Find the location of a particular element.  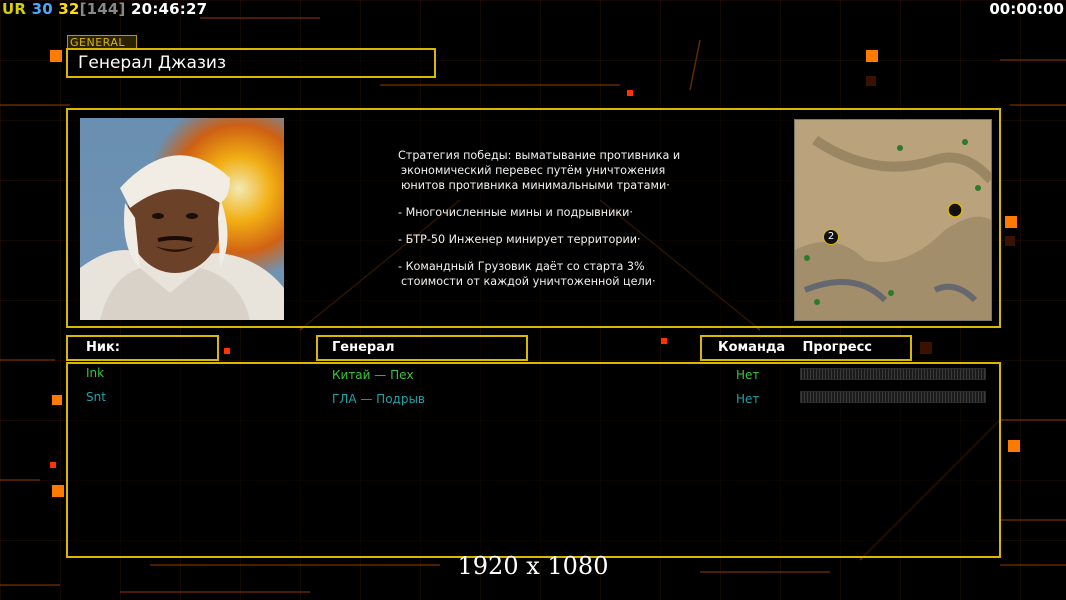

description-line: - Многочисленные мины и подрывники· is located at coordinates (515, 212).